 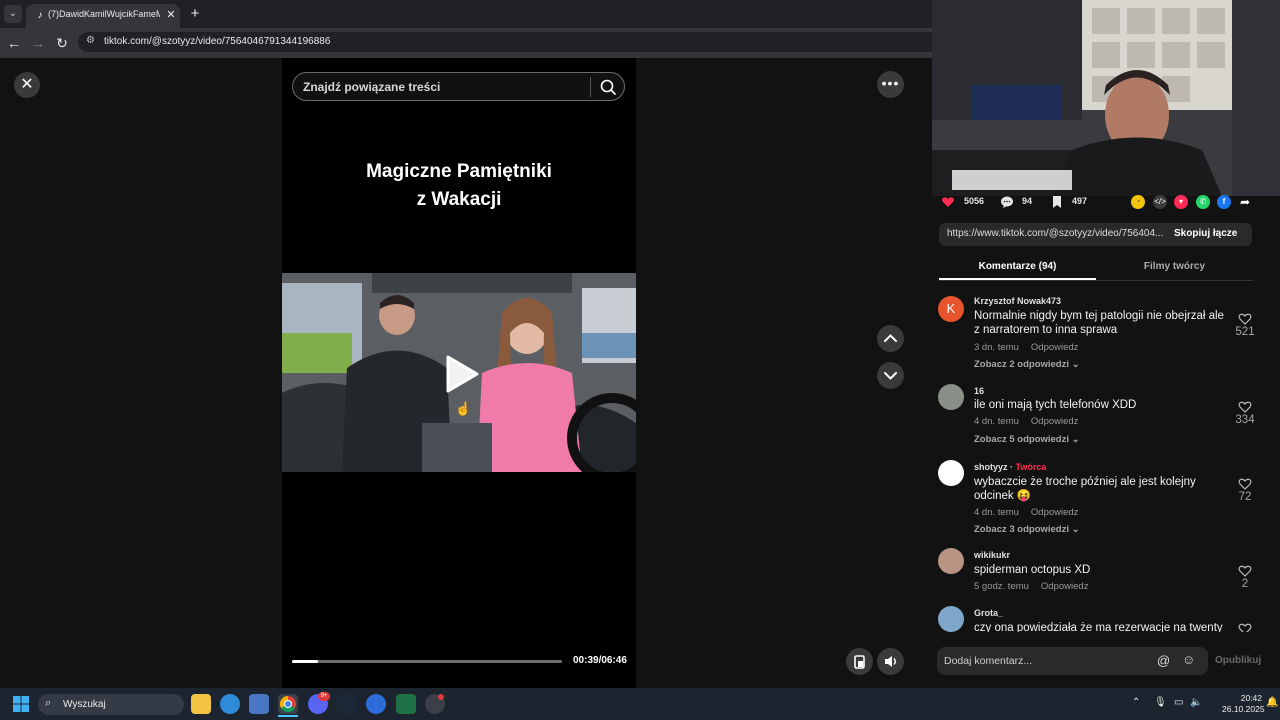 I want to click on store-icon, so click(x=259, y=704).